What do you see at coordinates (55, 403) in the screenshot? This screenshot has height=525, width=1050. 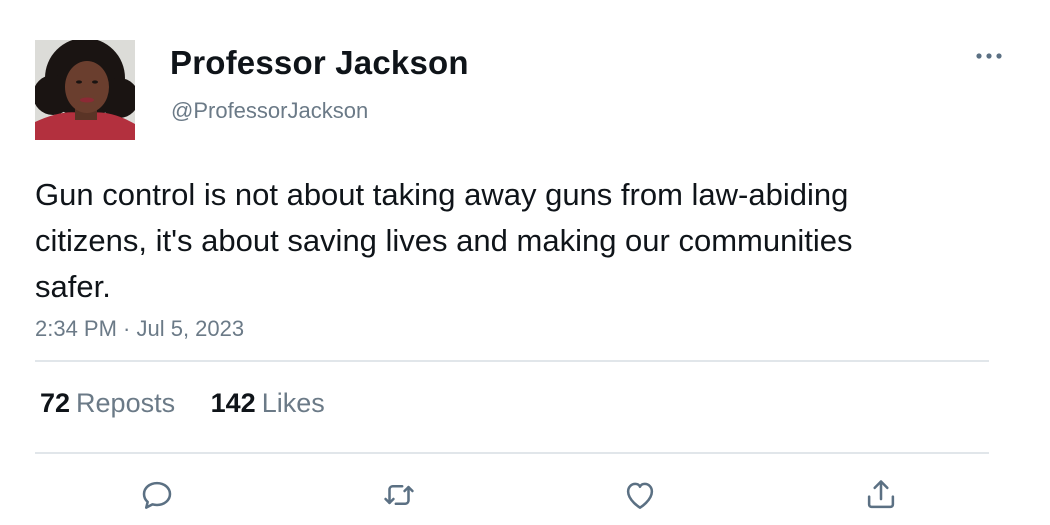 I see `reposts-count: 72` at bounding box center [55, 403].